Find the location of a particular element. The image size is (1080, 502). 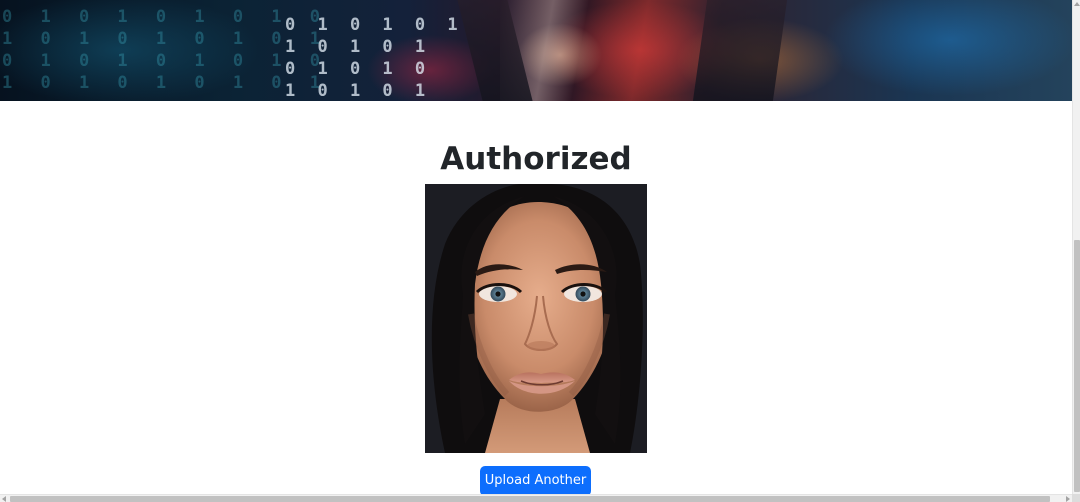

triangle-up-icon is located at coordinates (1077, 4).